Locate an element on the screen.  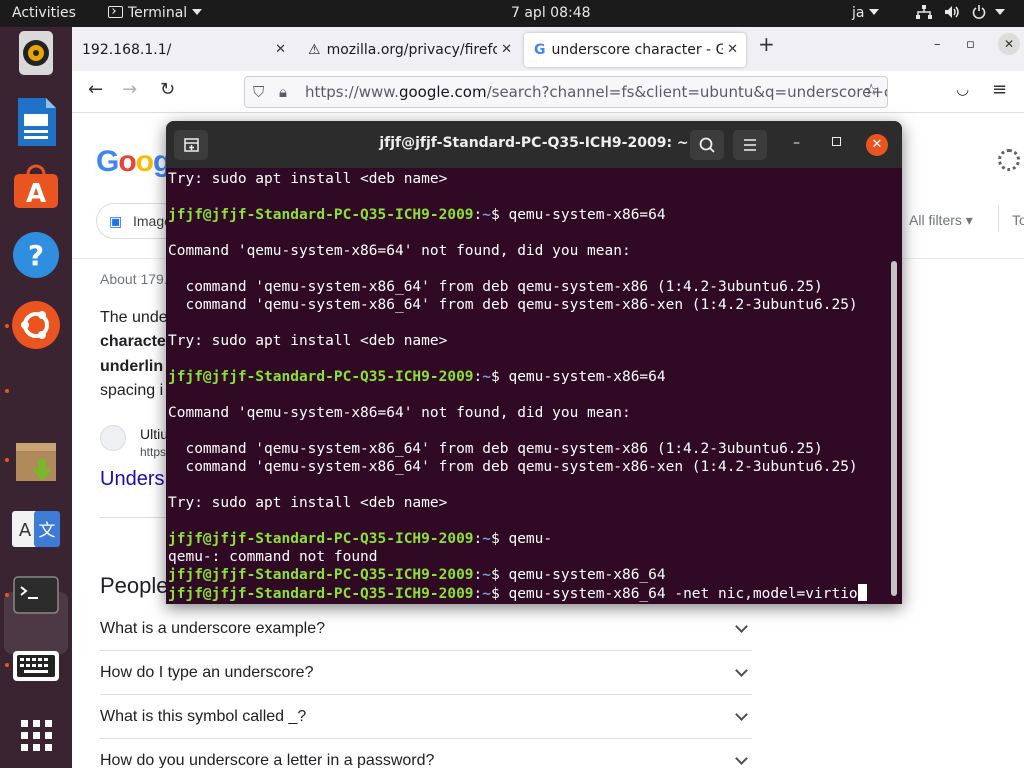
new-tab-button: + is located at coordinates (766, 44).